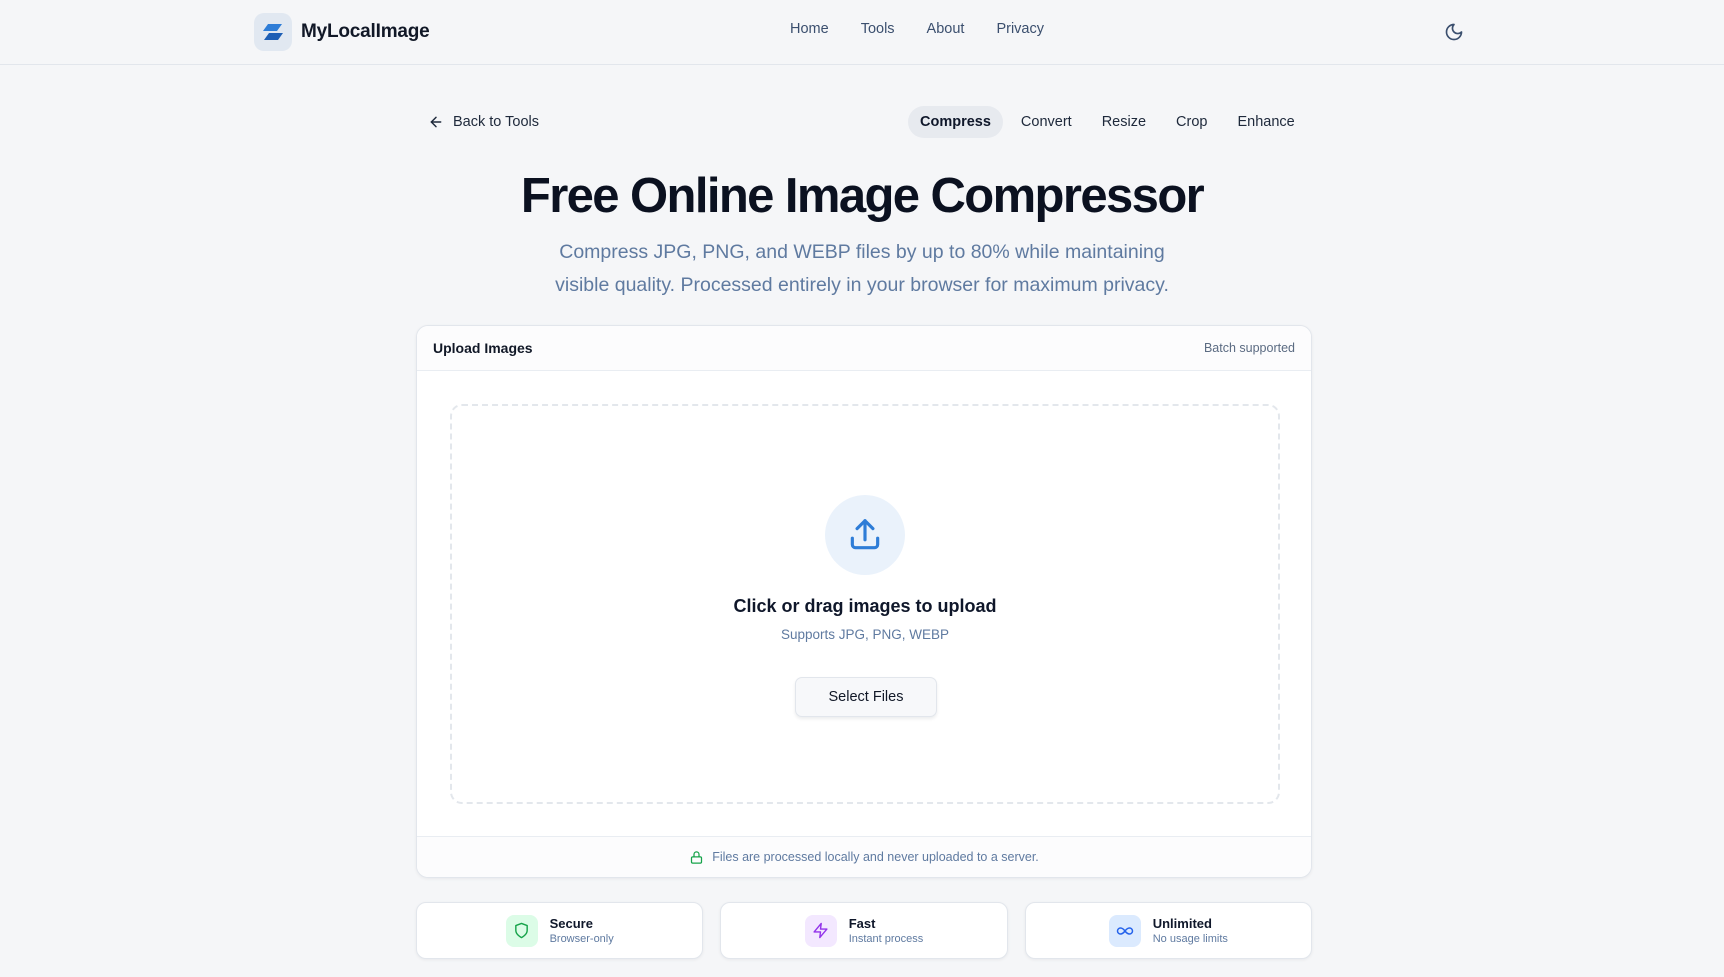 The height and width of the screenshot is (977, 1724). Describe the element at coordinates (1124, 930) in the screenshot. I see `infinity-icon` at that location.